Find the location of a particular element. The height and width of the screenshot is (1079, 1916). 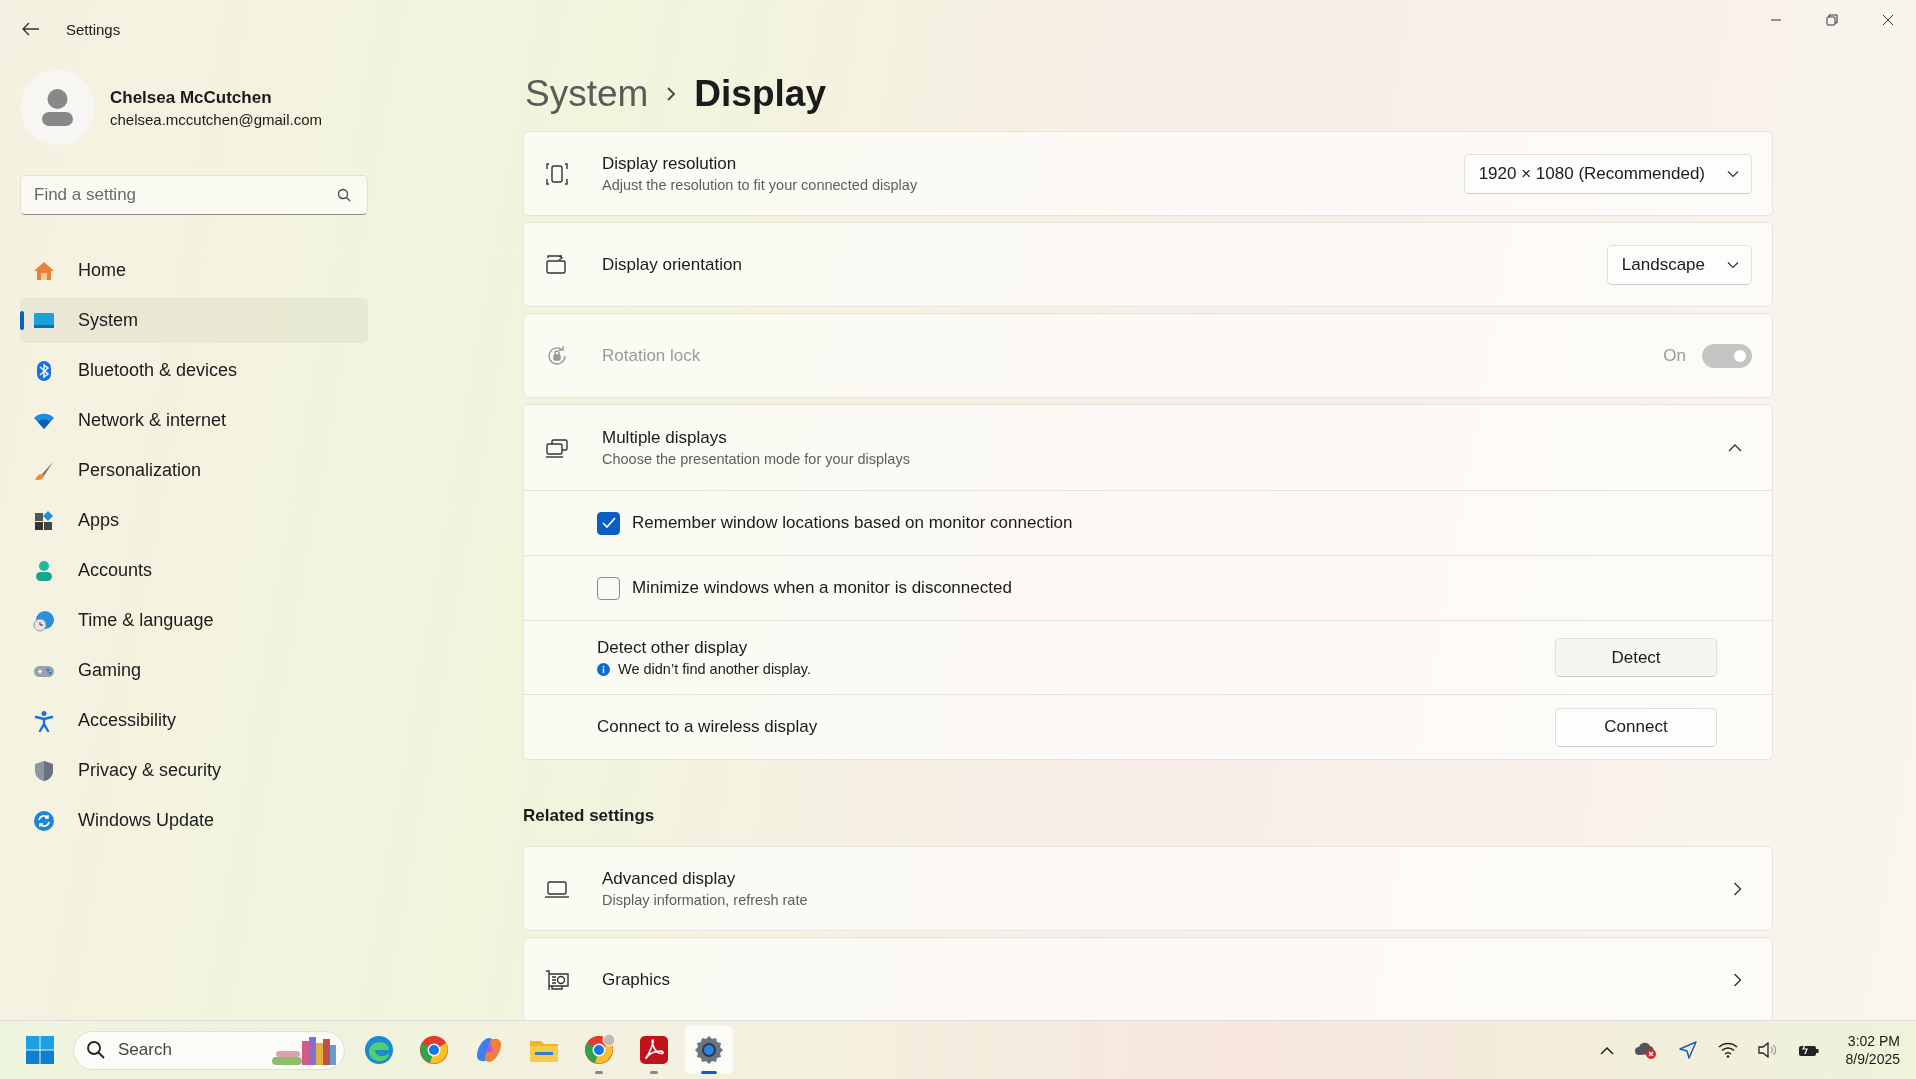

sidebar-item: System is located at coordinates (194, 320).